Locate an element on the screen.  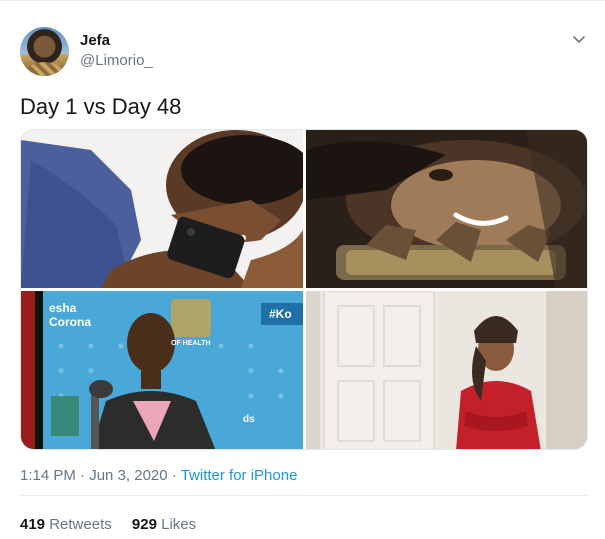
likes-count: 929 is located at coordinates (144, 524).